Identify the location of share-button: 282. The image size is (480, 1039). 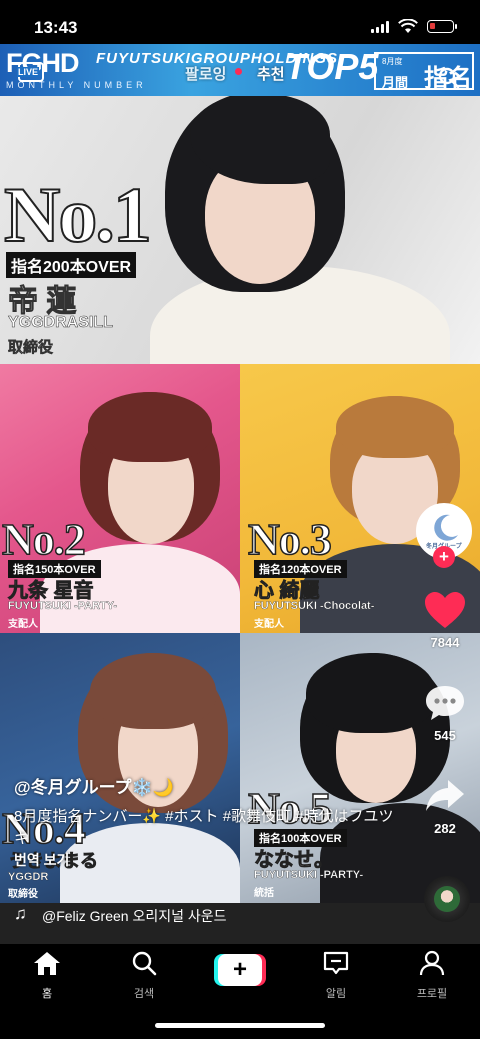
(445, 806).